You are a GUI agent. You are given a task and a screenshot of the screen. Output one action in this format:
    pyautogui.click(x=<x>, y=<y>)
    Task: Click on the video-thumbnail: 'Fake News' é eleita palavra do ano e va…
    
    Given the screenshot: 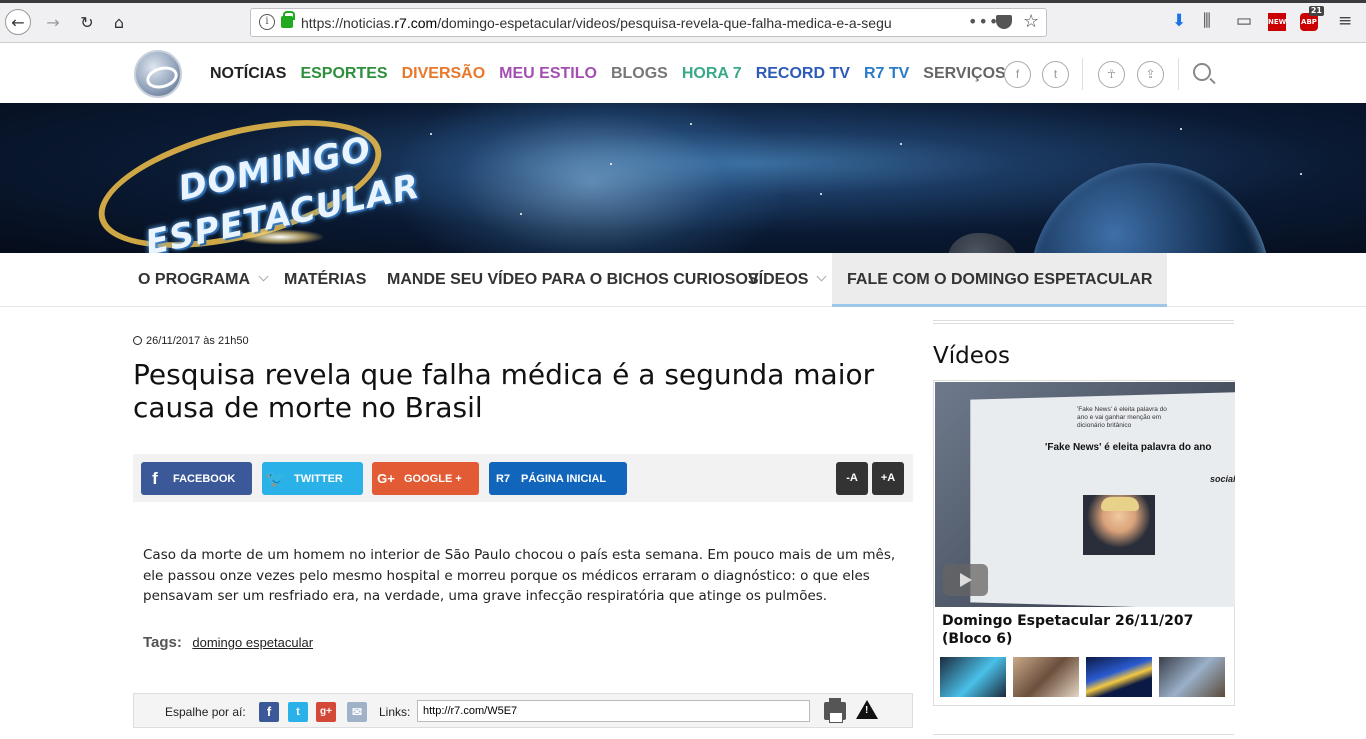 What is the action you would take?
    pyautogui.click(x=1085, y=494)
    